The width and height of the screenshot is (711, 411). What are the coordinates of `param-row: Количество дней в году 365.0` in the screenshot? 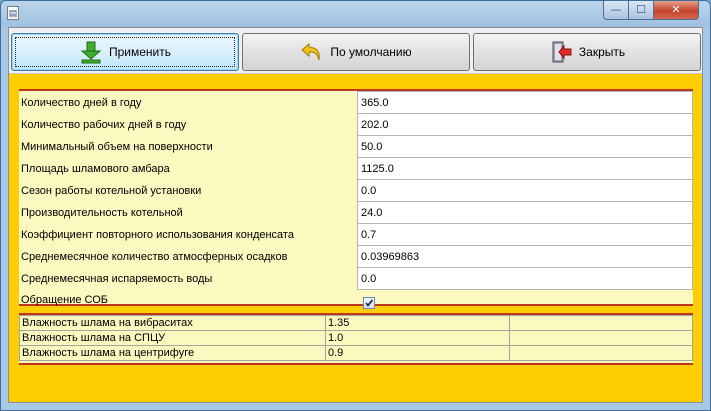 It's located at (356, 102).